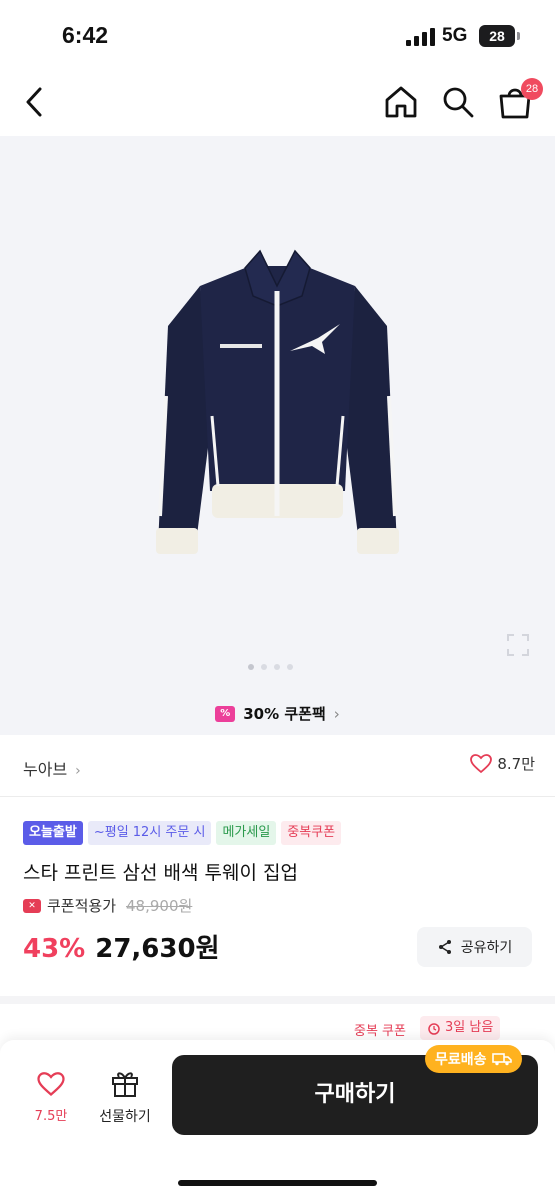 The height and width of the screenshot is (1200, 555). I want to click on coupon-pack-banner: % 30% 쿠폰팩 ›, so click(277, 713).